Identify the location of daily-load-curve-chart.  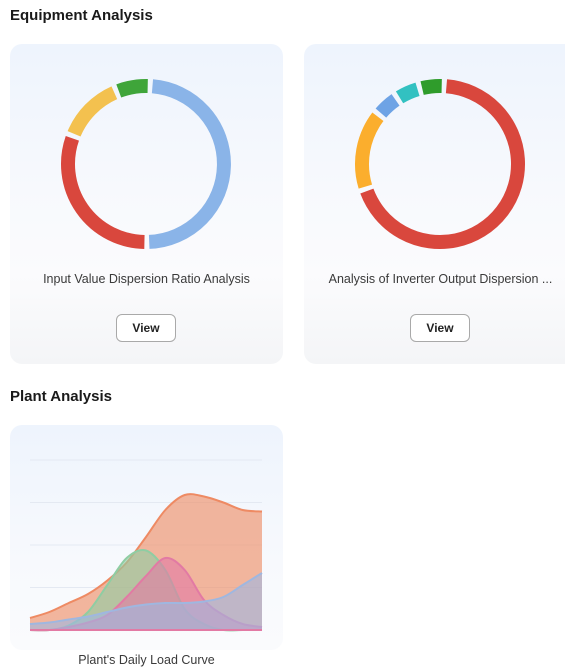
(146, 545).